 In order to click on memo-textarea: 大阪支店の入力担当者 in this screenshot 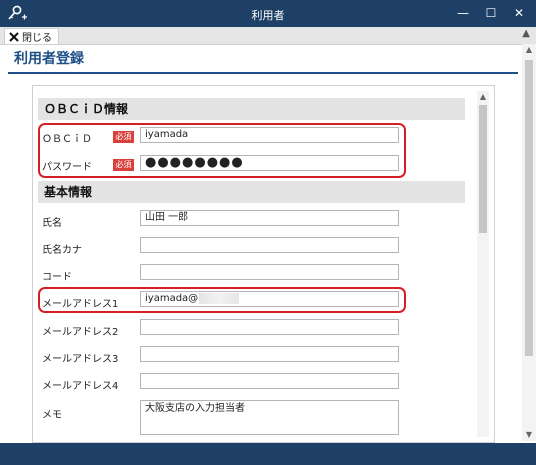, I will do `click(269, 417)`.